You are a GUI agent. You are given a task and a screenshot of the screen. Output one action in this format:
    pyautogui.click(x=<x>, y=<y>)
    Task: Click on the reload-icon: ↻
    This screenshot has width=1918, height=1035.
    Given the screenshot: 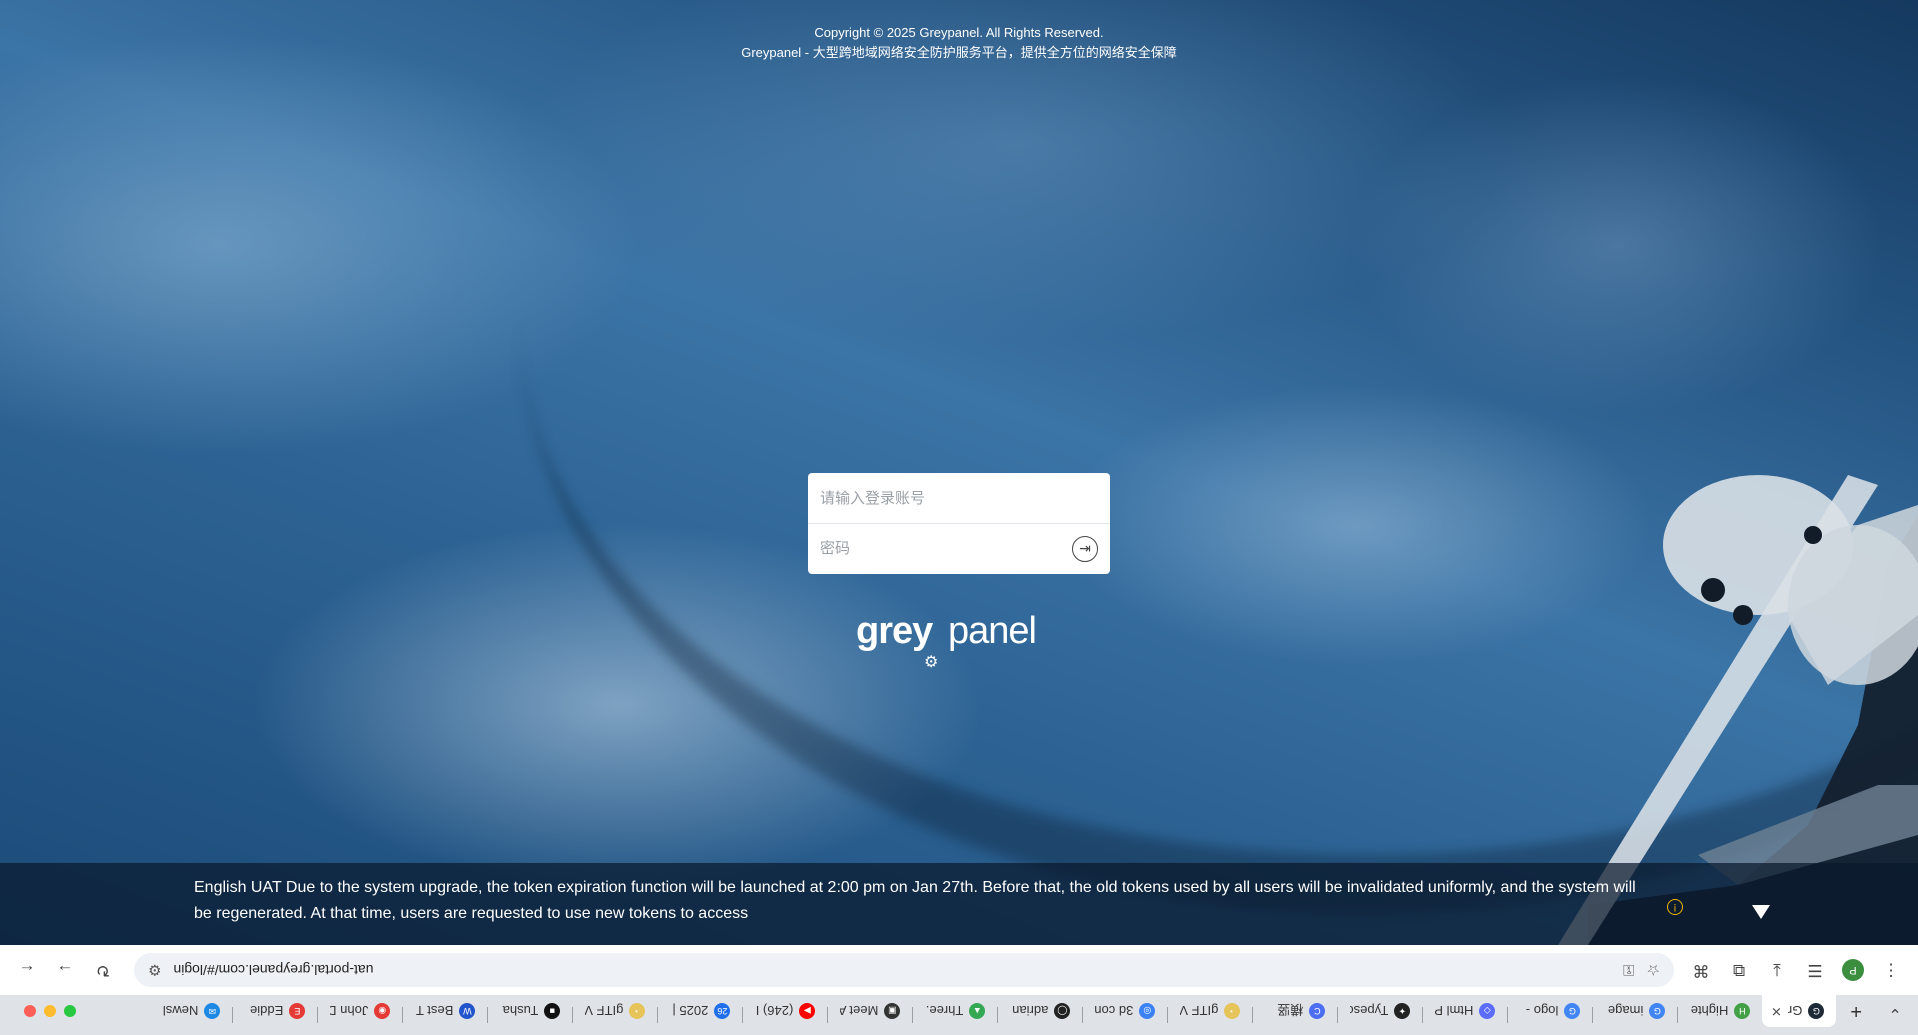 What is the action you would take?
    pyautogui.click(x=103, y=970)
    